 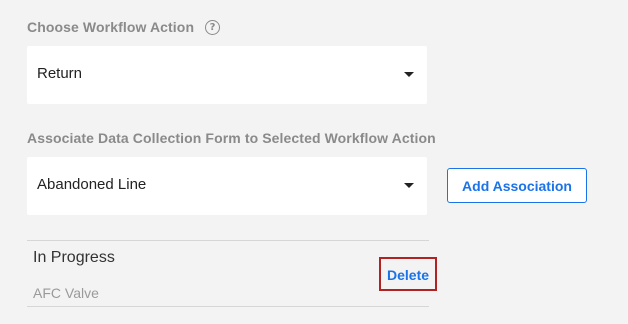 What do you see at coordinates (60, 73) in the screenshot?
I see `workflow-action-selected-value: Return` at bounding box center [60, 73].